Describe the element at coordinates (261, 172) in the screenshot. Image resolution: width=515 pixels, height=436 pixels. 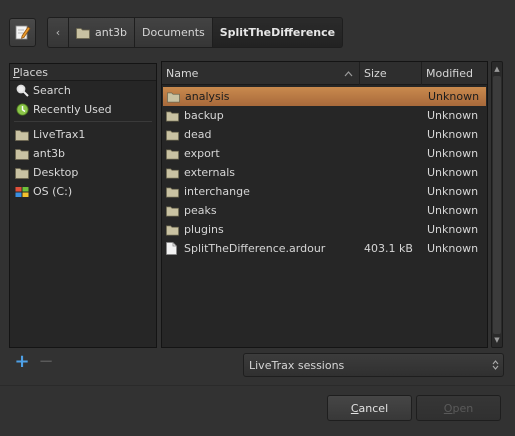
I see `row-name-cell: externals` at that location.